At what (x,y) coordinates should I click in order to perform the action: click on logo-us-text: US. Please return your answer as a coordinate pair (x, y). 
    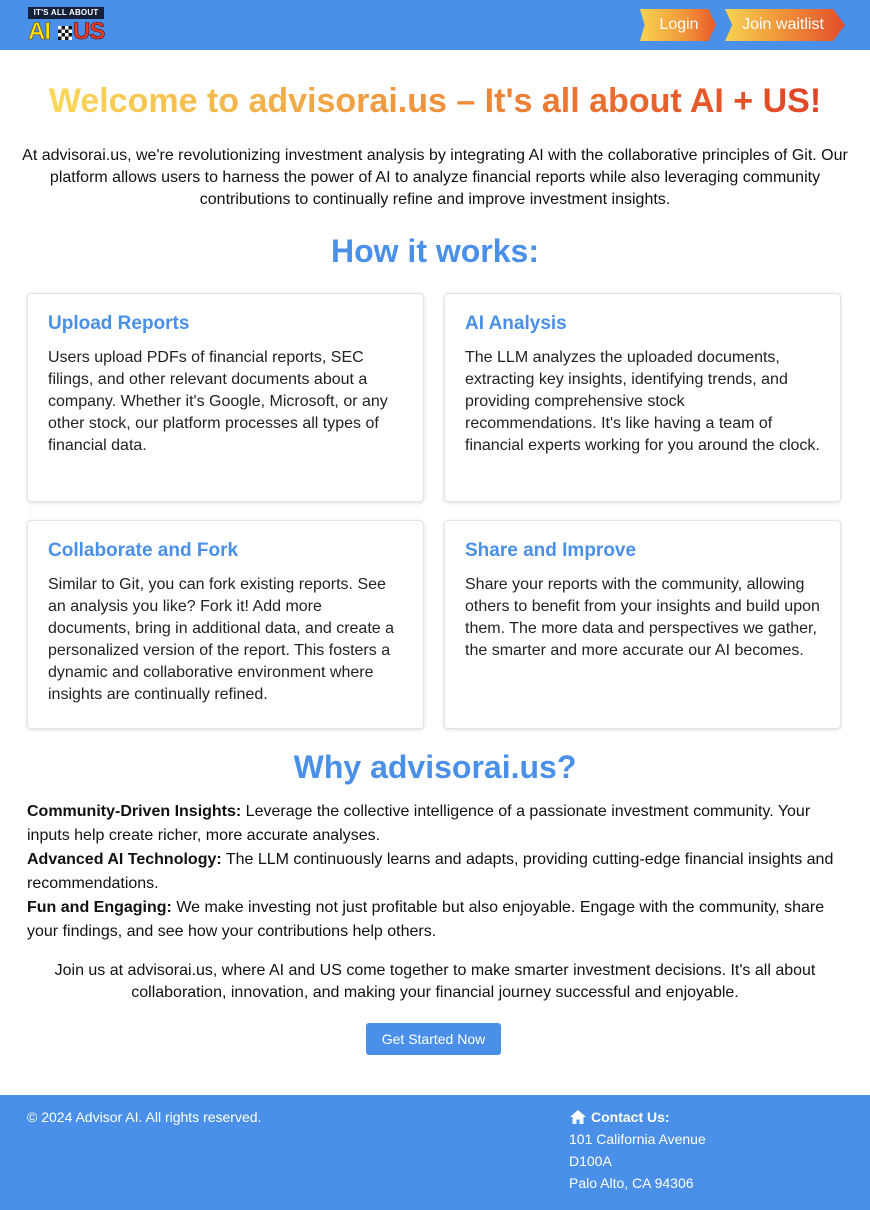
    Looking at the image, I should click on (89, 31).